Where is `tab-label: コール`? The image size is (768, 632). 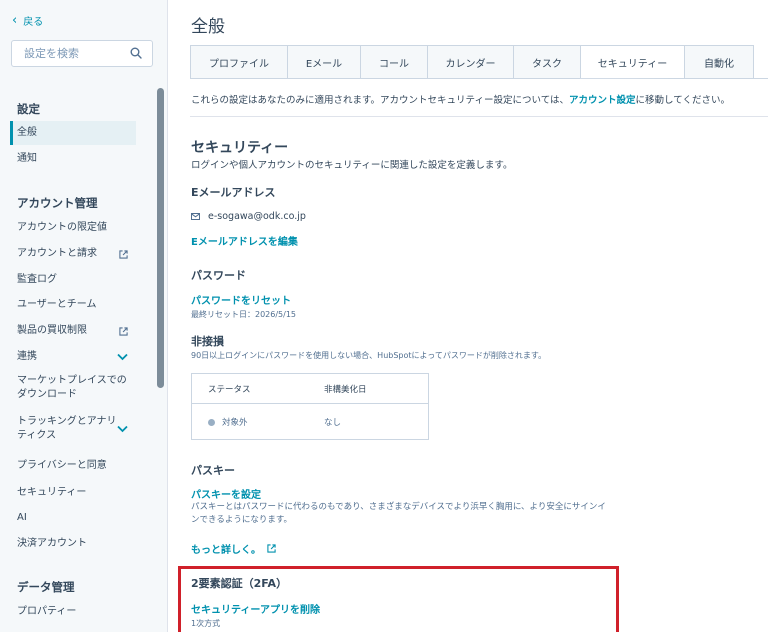
tab-label: コール is located at coordinates (394, 64).